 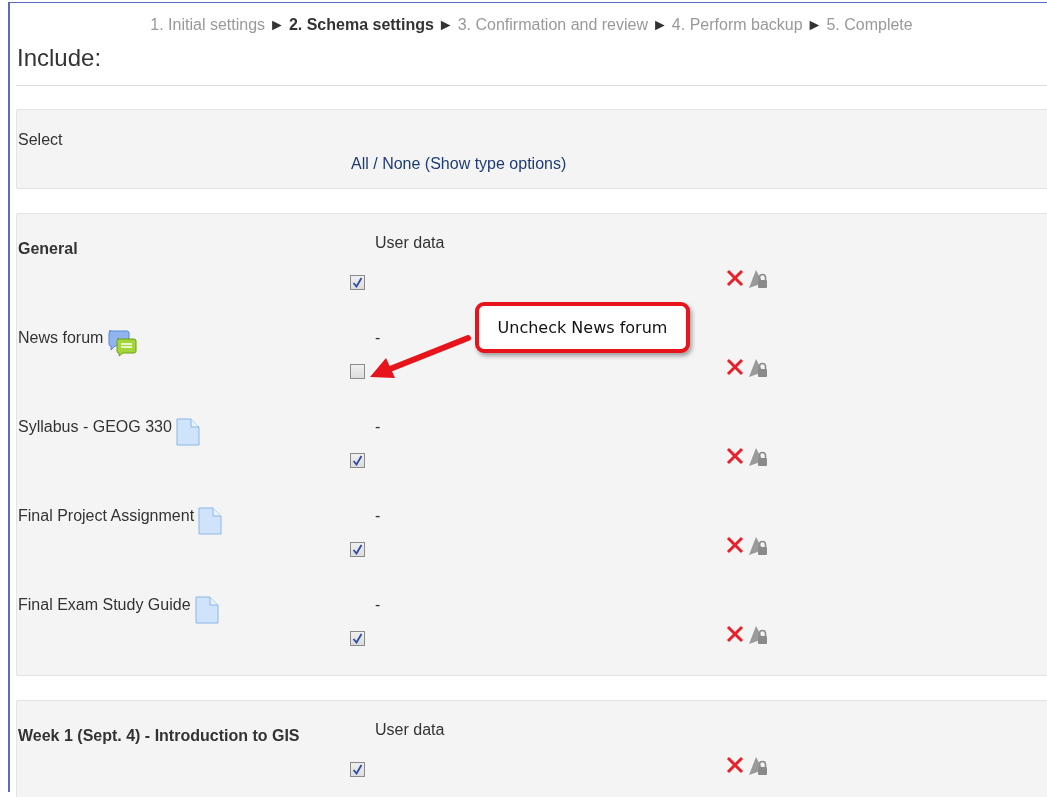 I want to click on select-none-link: None, so click(x=401, y=163).